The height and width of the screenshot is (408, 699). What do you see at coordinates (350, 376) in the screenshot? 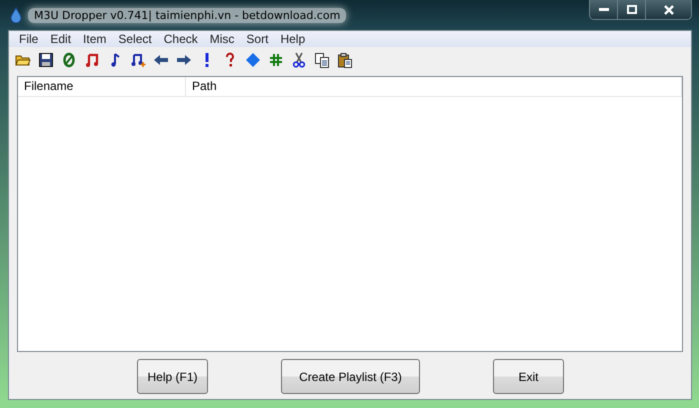
I see `dialog-button: Create Playlist (F3)` at bounding box center [350, 376].